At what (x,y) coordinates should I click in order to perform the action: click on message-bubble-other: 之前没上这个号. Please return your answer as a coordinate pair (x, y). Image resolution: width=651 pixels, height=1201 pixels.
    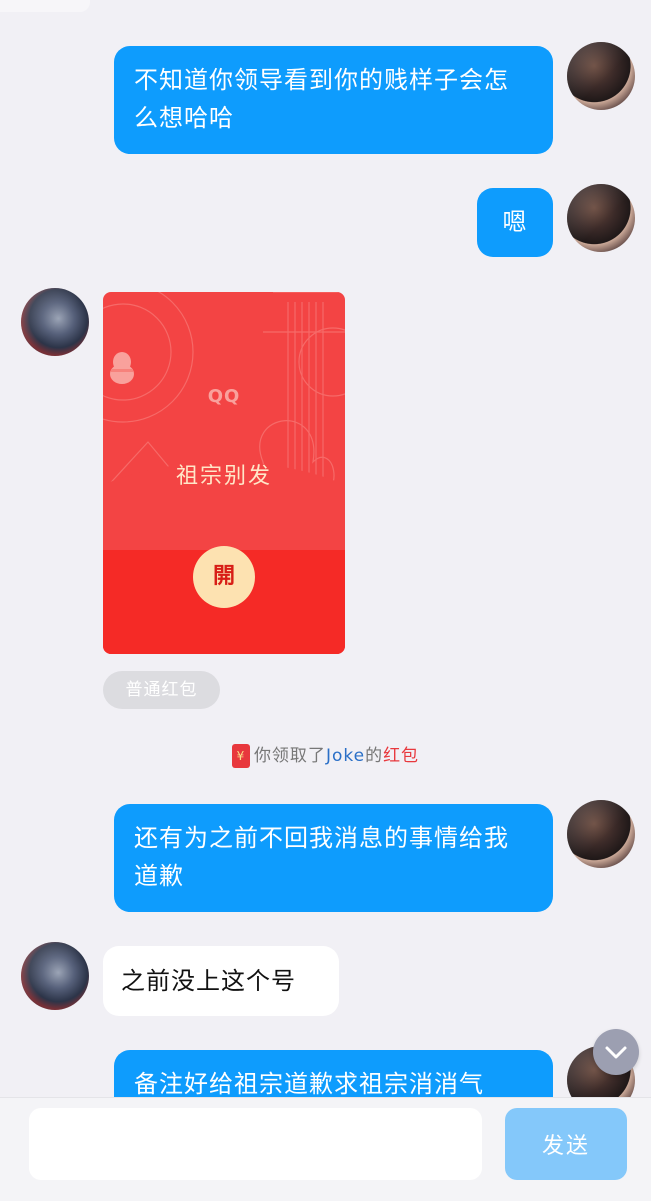
    Looking at the image, I should click on (221, 981).